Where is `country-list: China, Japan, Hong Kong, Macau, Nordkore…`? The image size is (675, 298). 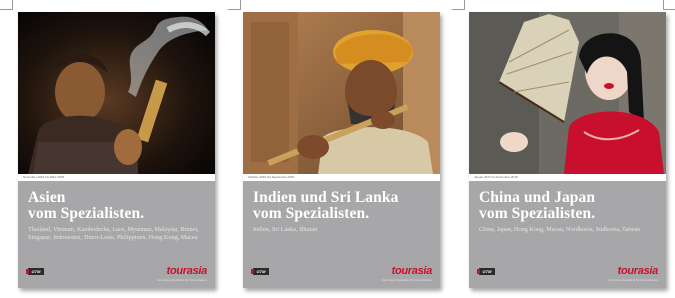
country-list: China, Japan, Hong Kong, Macau, Nordkore… is located at coordinates (560, 229).